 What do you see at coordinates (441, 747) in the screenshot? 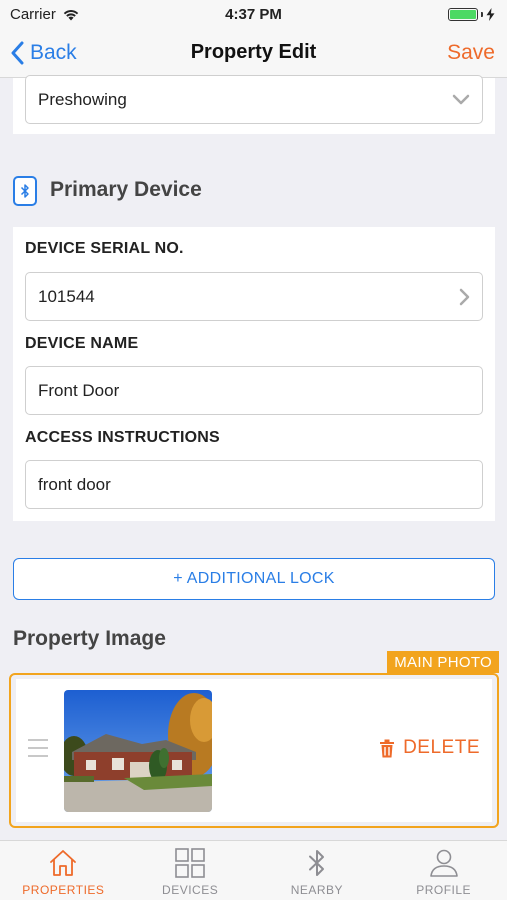
I see `delete-label: DELETE` at bounding box center [441, 747].